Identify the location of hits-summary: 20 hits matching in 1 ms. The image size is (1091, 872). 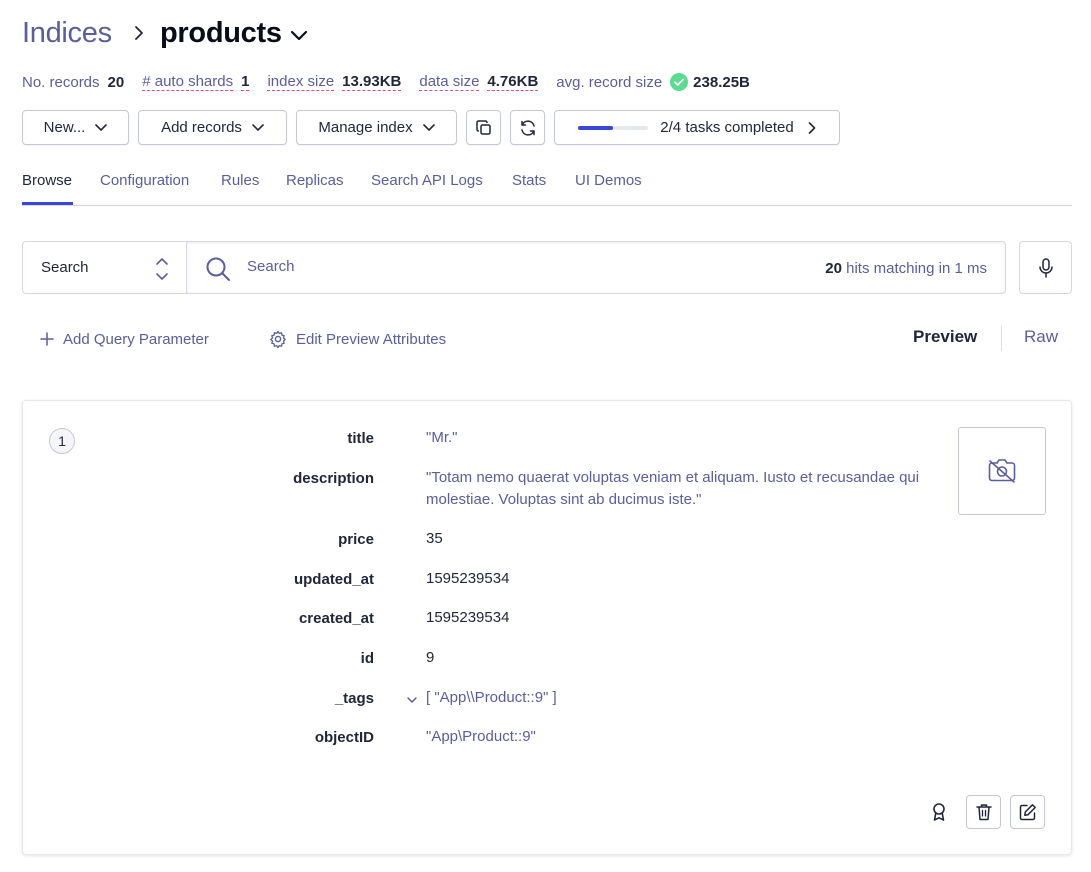
(906, 268).